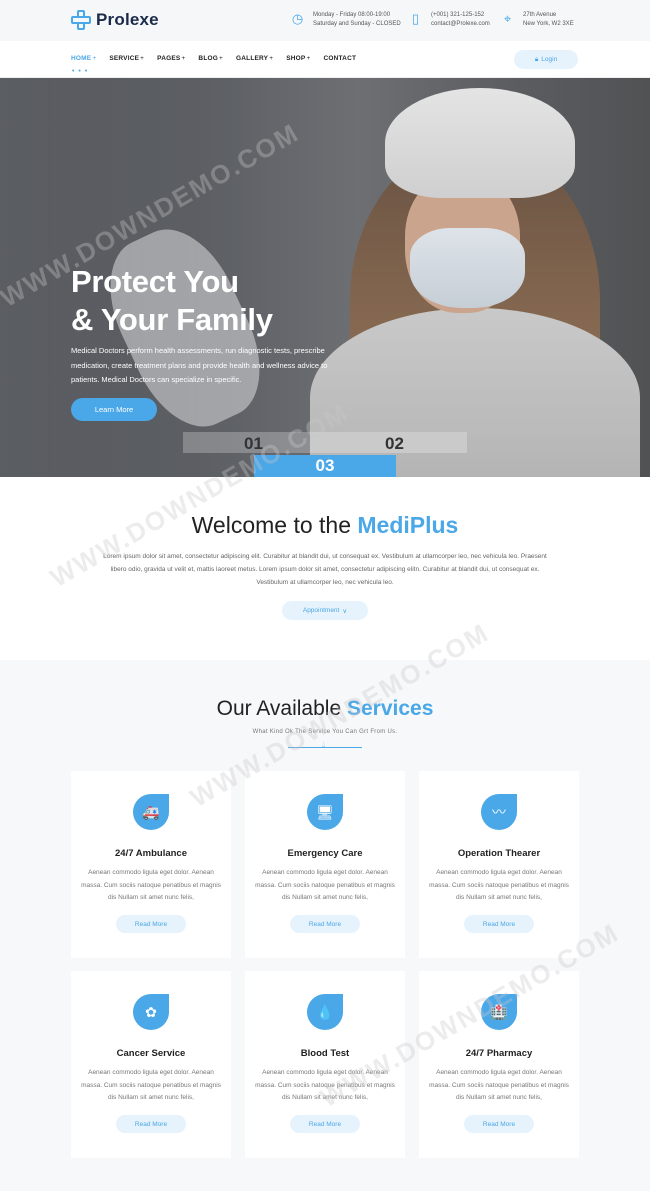 The height and width of the screenshot is (1191, 650). Describe the element at coordinates (151, 812) in the screenshot. I see `ambulance-icon: 🚑` at that location.